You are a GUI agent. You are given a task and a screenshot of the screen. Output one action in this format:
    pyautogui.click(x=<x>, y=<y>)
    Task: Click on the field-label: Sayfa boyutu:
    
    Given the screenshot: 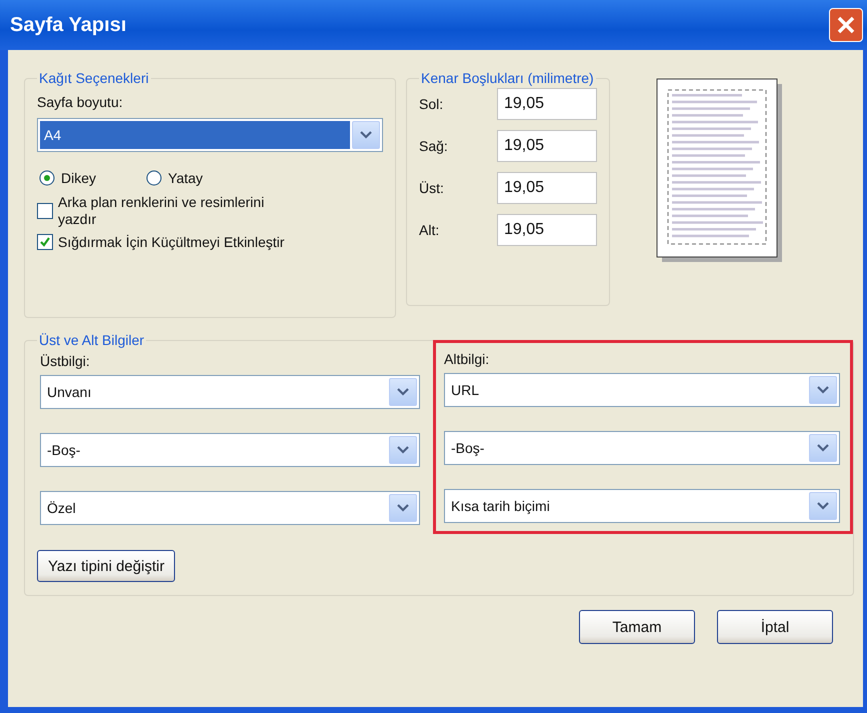 What is the action you would take?
    pyautogui.click(x=80, y=102)
    